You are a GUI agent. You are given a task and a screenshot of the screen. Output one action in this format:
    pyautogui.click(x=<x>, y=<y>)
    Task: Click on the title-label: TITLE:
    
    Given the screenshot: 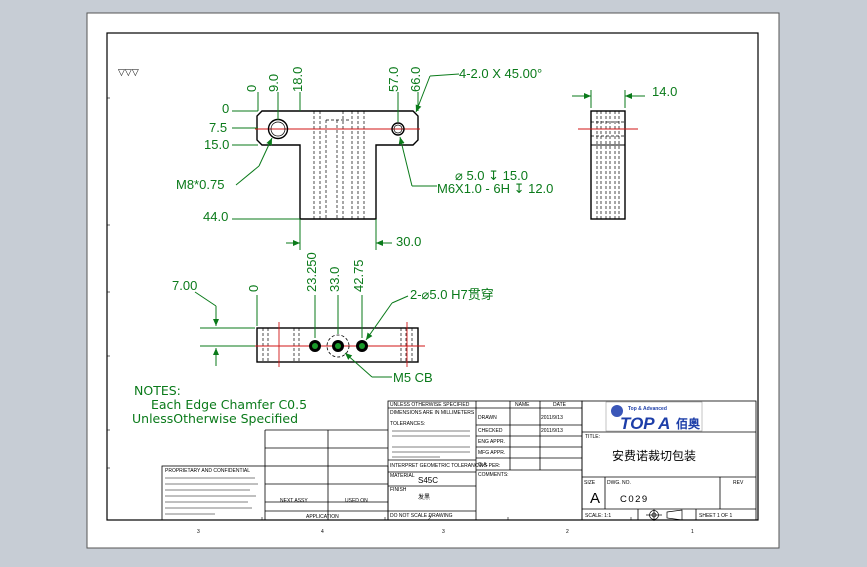 What is the action you would take?
    pyautogui.click(x=592, y=437)
    